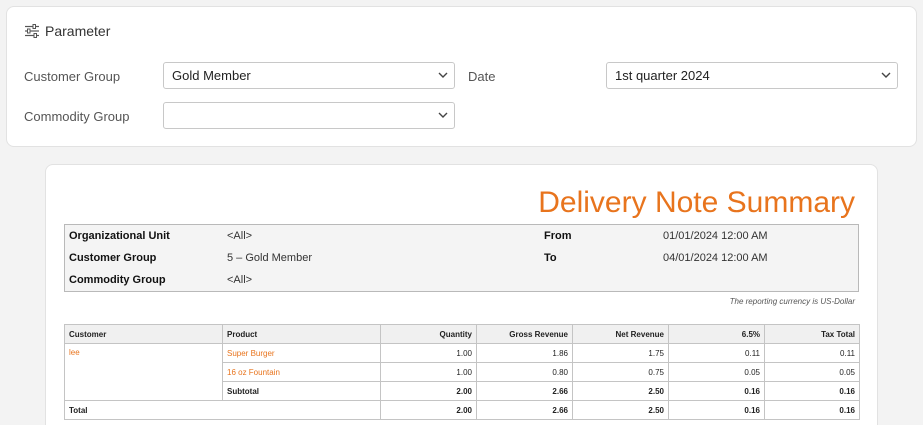 This screenshot has width=923, height=425. What do you see at coordinates (72, 76) in the screenshot?
I see `customer-group-label: Customer Group` at bounding box center [72, 76].